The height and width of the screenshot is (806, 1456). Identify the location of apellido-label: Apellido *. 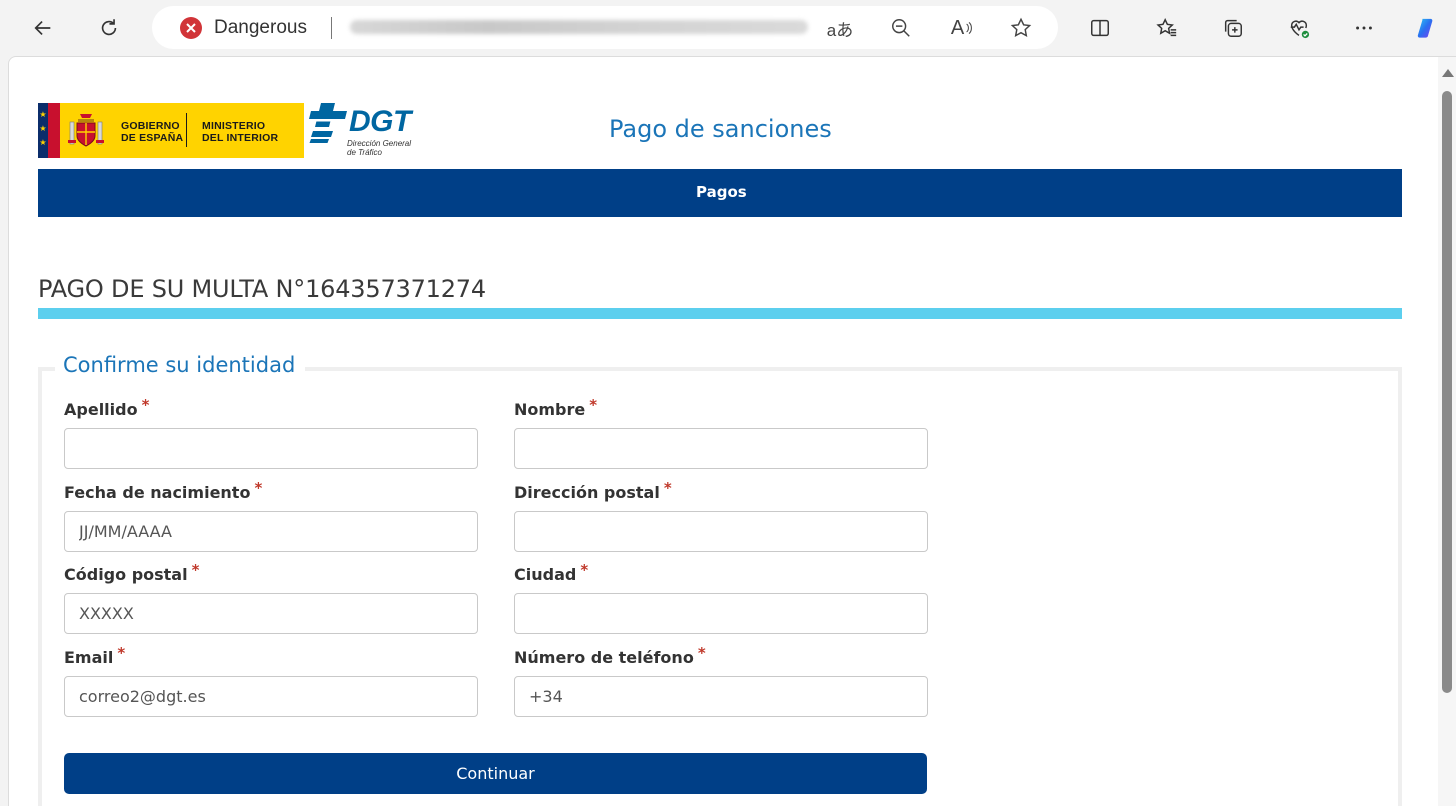
(106, 407).